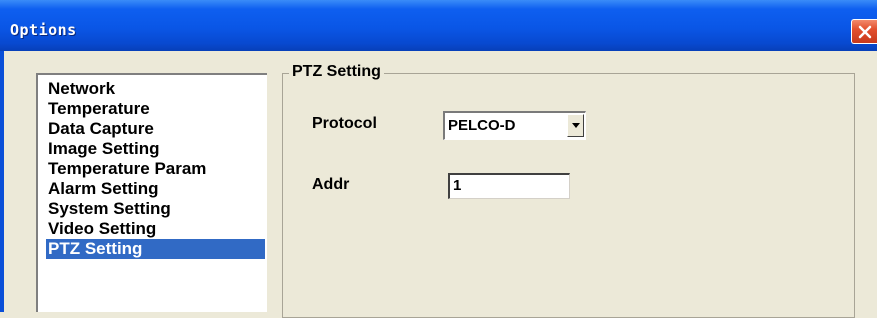 The height and width of the screenshot is (318, 877). What do you see at coordinates (457, 185) in the screenshot?
I see `addr-value: 1` at bounding box center [457, 185].